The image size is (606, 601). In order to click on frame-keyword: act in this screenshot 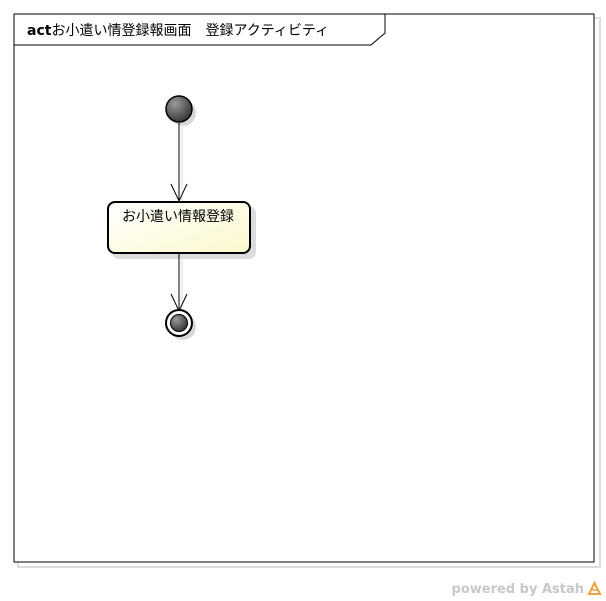, I will do `click(39, 31)`.